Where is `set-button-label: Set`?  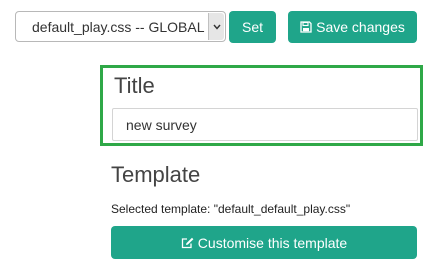
set-button-label: Set is located at coordinates (252, 27).